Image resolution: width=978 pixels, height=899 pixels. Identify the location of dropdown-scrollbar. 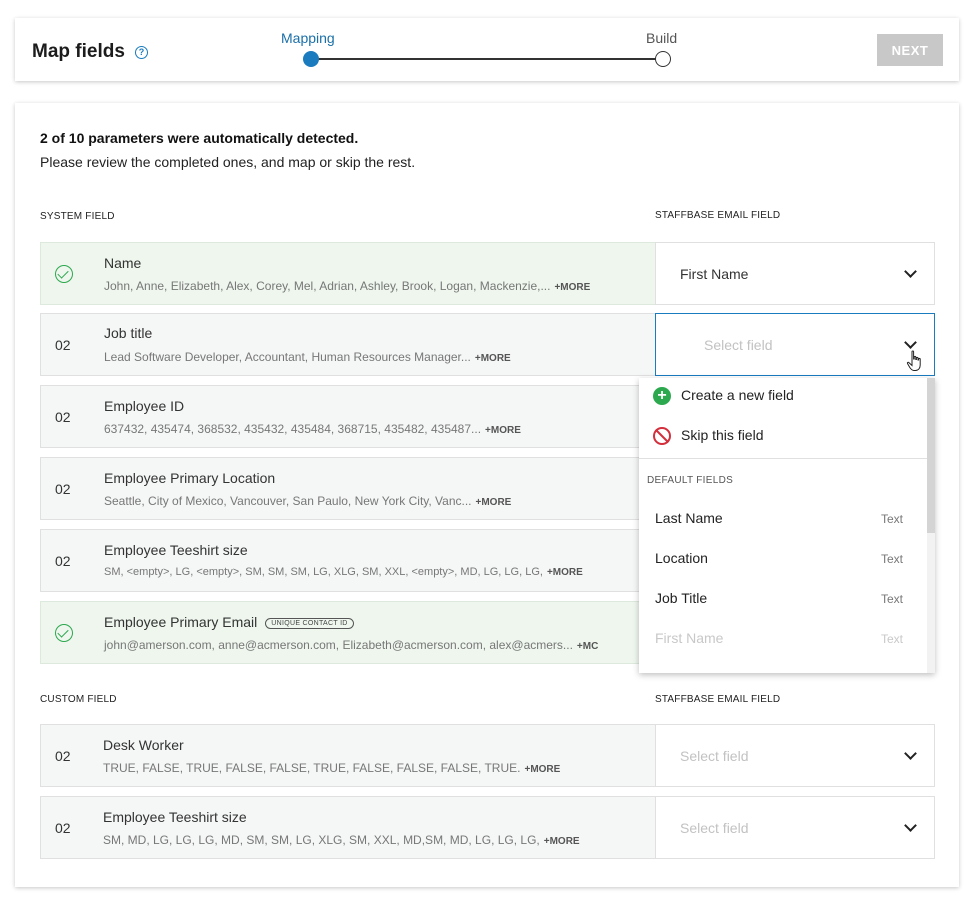
(931, 525).